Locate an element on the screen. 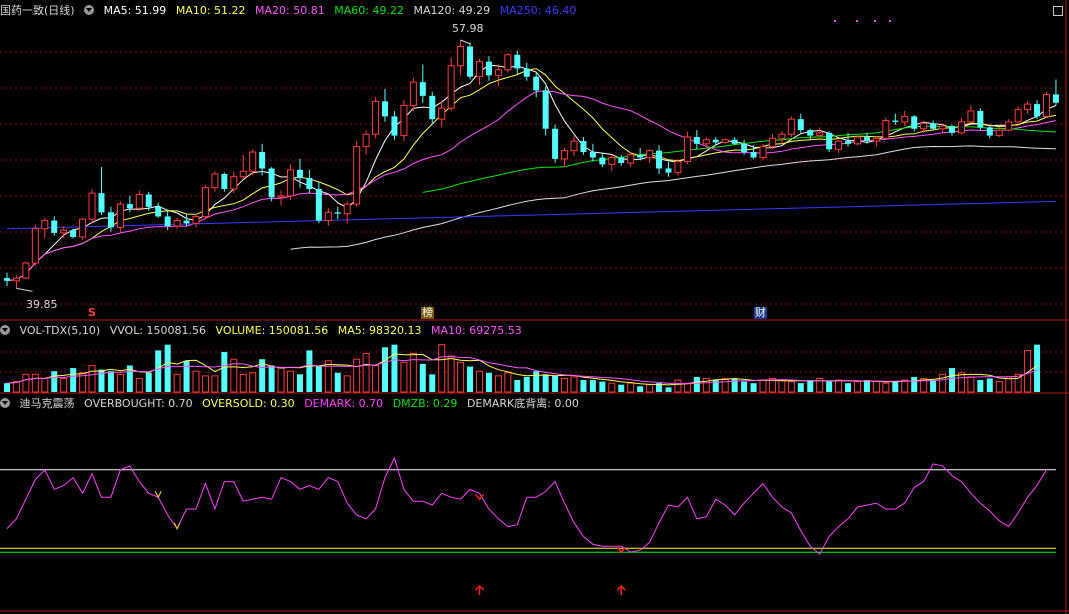 The width and height of the screenshot is (1069, 614). ma250-value: MA250: 46.40 is located at coordinates (538, 10).